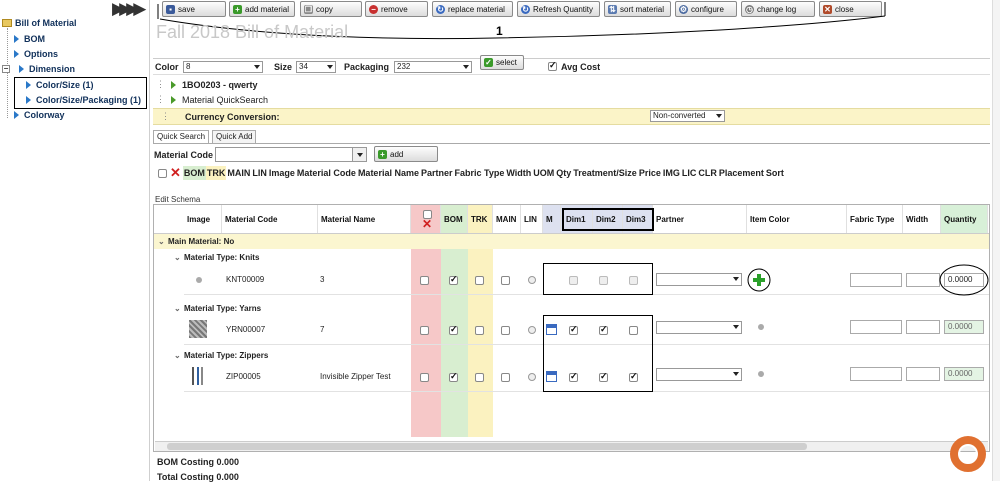 The height and width of the screenshot is (482, 1000). Describe the element at coordinates (433, 67) in the screenshot. I see `packaging-select: 232` at that location.